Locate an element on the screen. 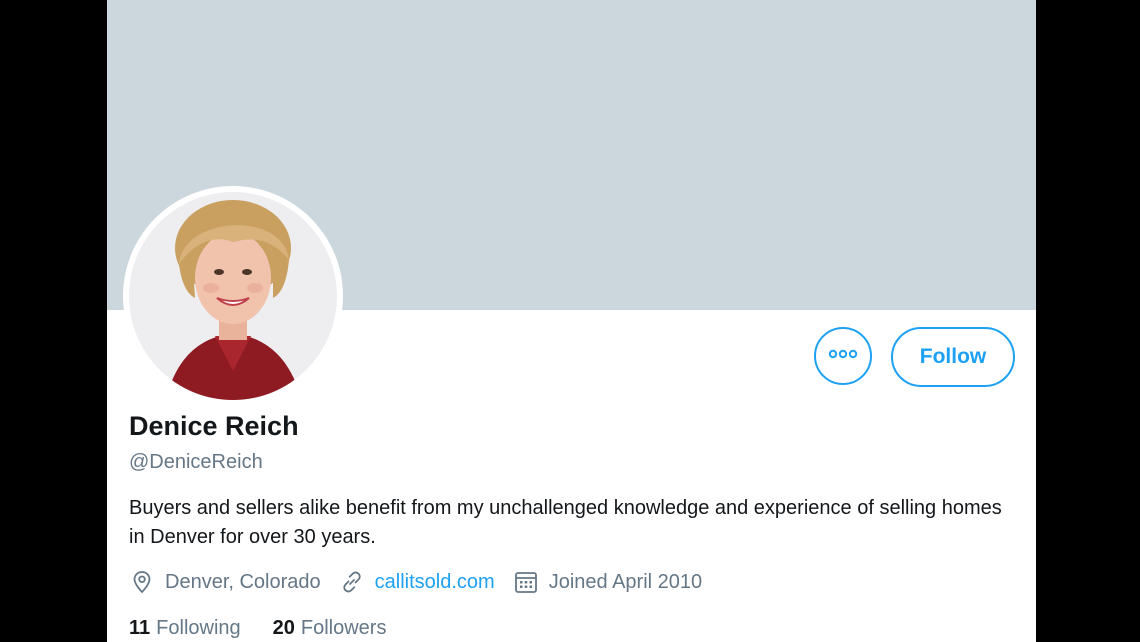 This screenshot has width=1140, height=642. following-label: Following is located at coordinates (198, 627).